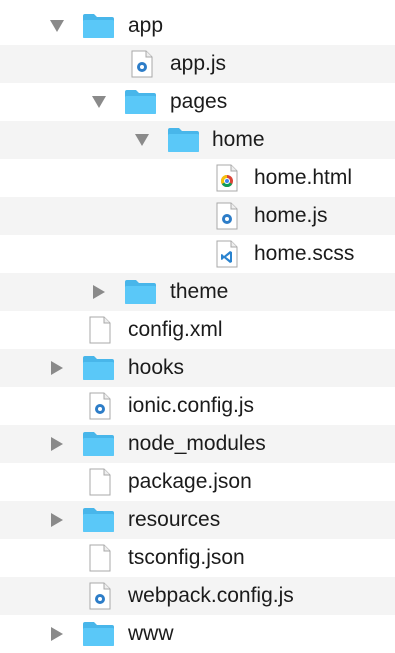  I want to click on tree-item-theme: theme, so click(197, 292).